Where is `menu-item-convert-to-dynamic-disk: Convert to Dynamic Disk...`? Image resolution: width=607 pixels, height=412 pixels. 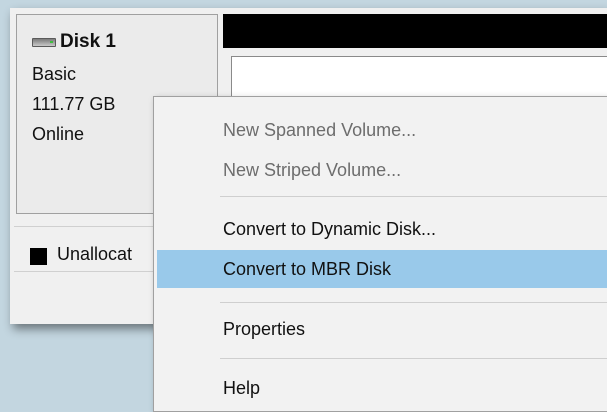
menu-item-convert-to-dynamic-disk: Convert to Dynamic Disk... is located at coordinates (382, 229).